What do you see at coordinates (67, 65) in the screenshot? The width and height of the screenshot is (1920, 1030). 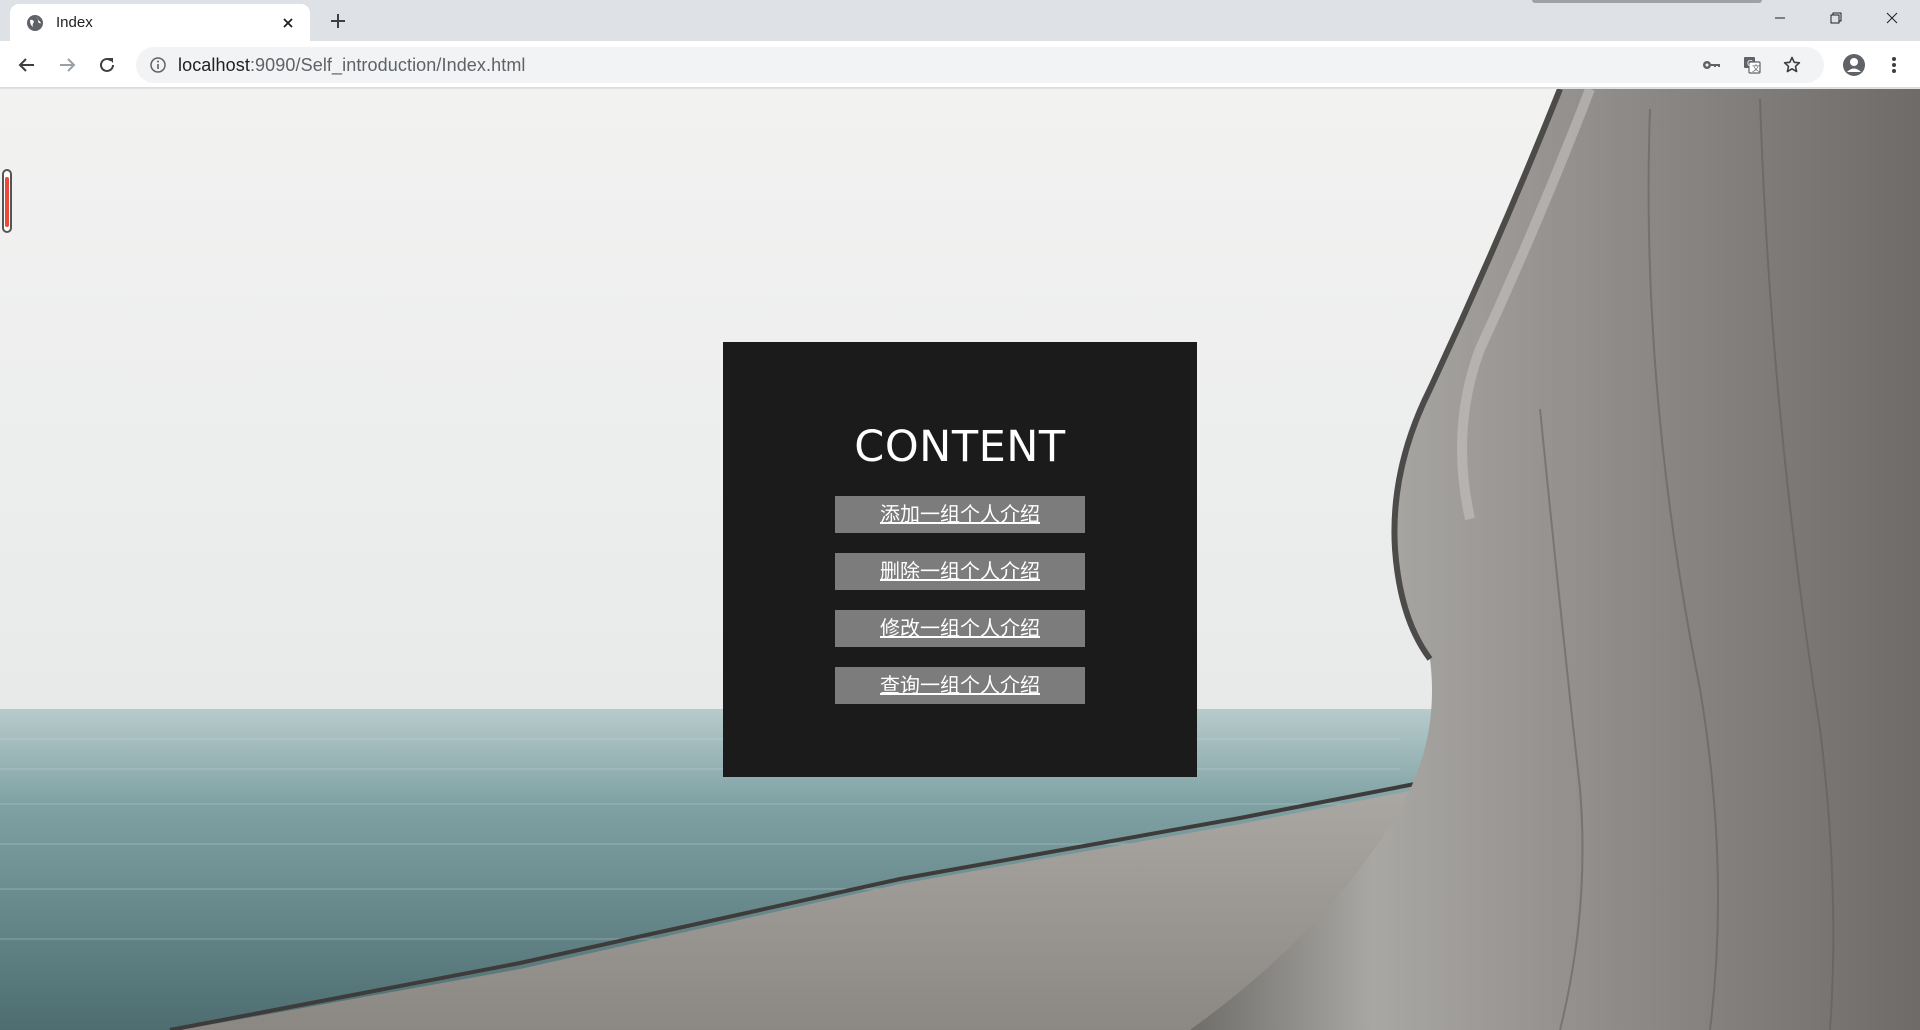 I see `forward-icon` at bounding box center [67, 65].